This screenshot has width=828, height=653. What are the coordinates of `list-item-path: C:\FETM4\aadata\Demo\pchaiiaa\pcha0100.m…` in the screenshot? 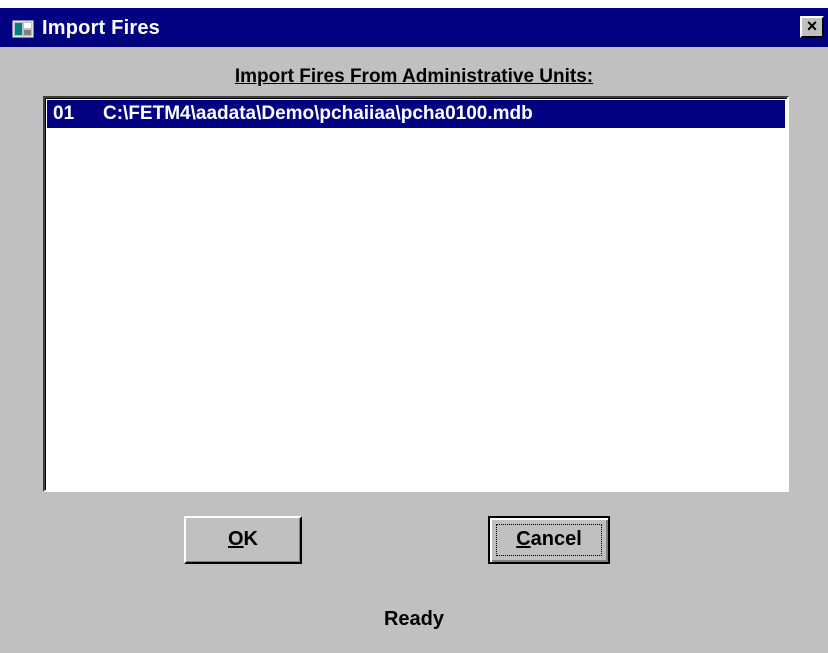 It's located at (318, 113).